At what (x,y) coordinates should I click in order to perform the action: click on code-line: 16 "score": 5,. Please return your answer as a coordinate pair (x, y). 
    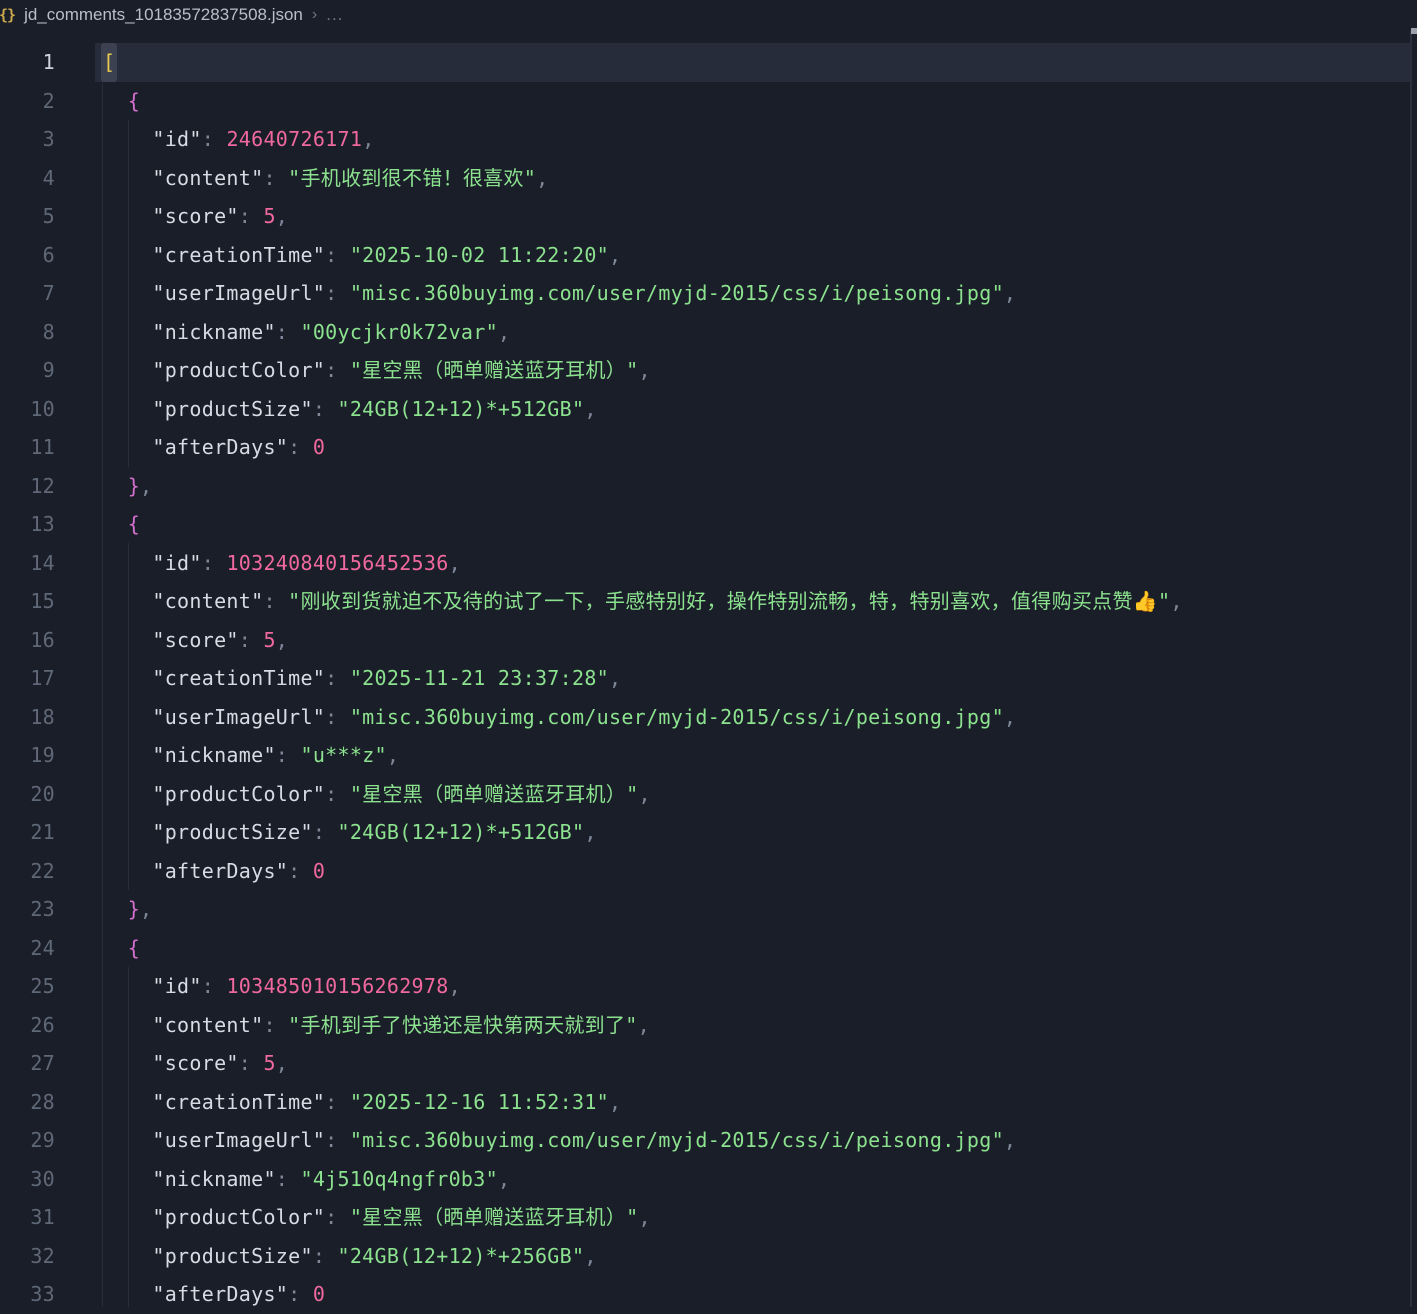
    Looking at the image, I should click on (708, 640).